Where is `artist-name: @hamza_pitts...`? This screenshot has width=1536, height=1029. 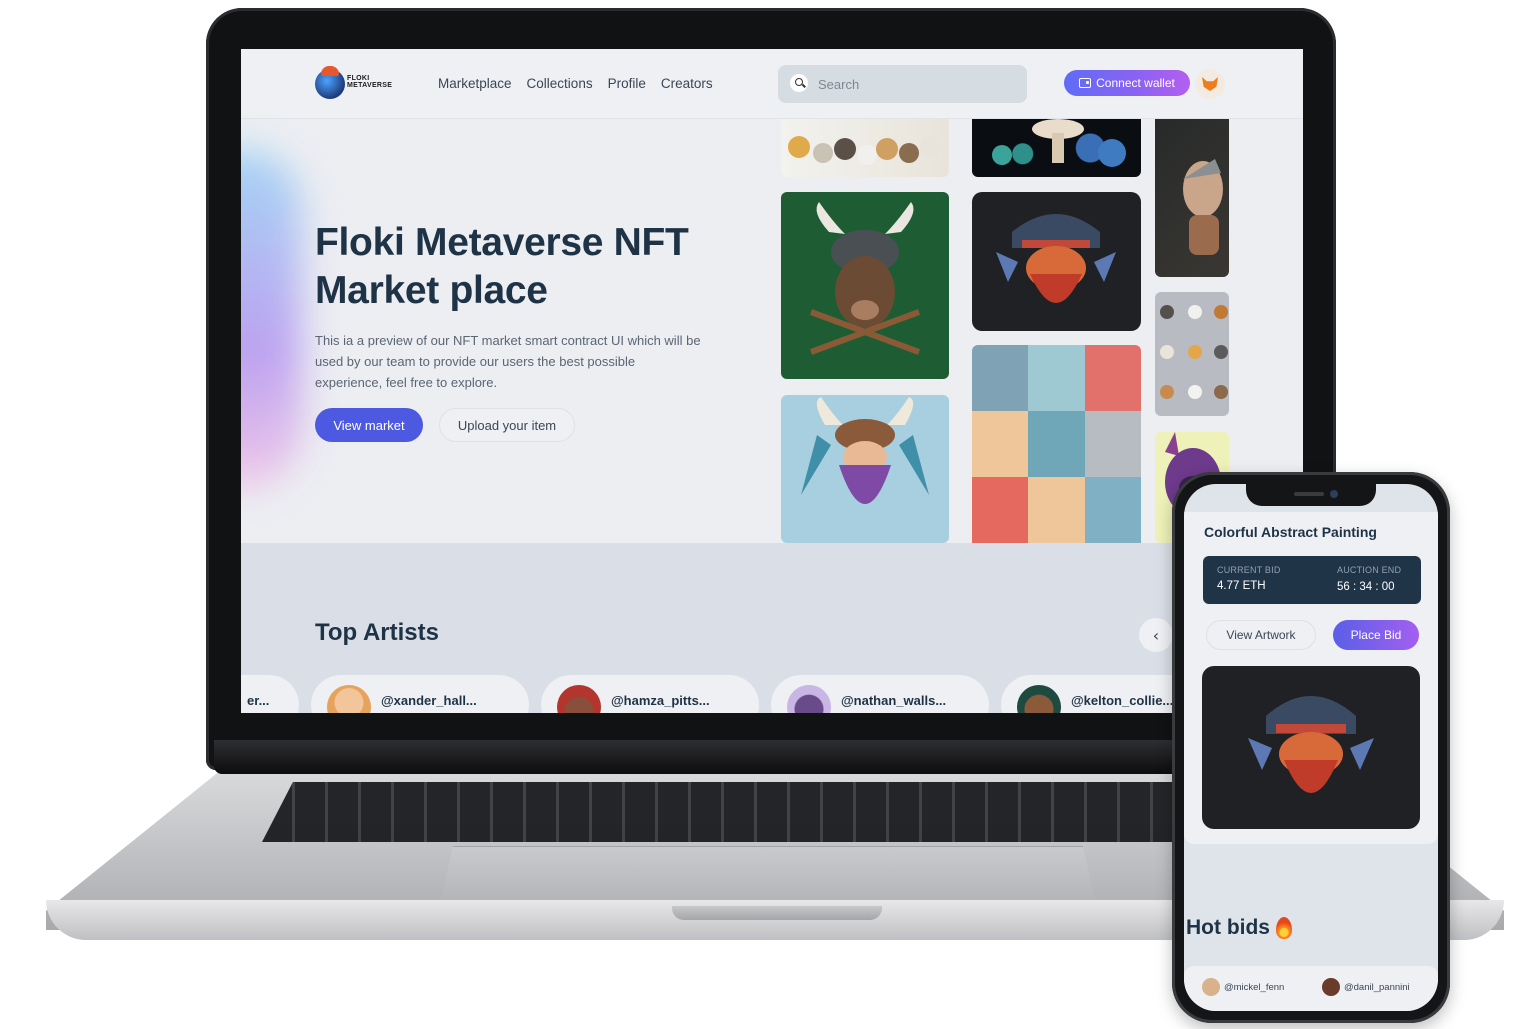 artist-name: @hamza_pitts... is located at coordinates (660, 700).